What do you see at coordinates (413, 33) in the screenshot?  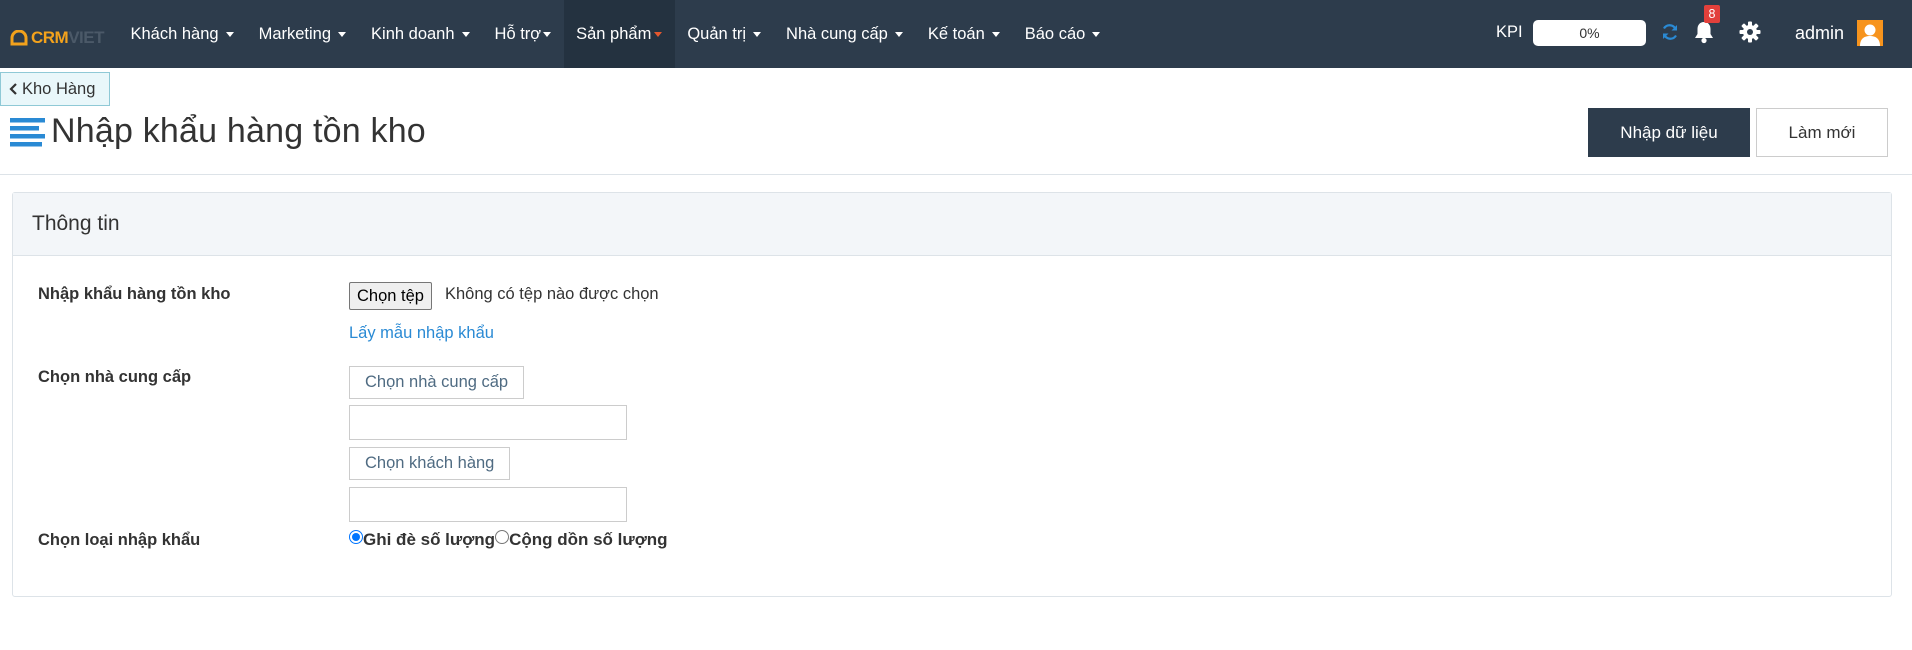 I see `nav-label: Kinh doanh` at bounding box center [413, 33].